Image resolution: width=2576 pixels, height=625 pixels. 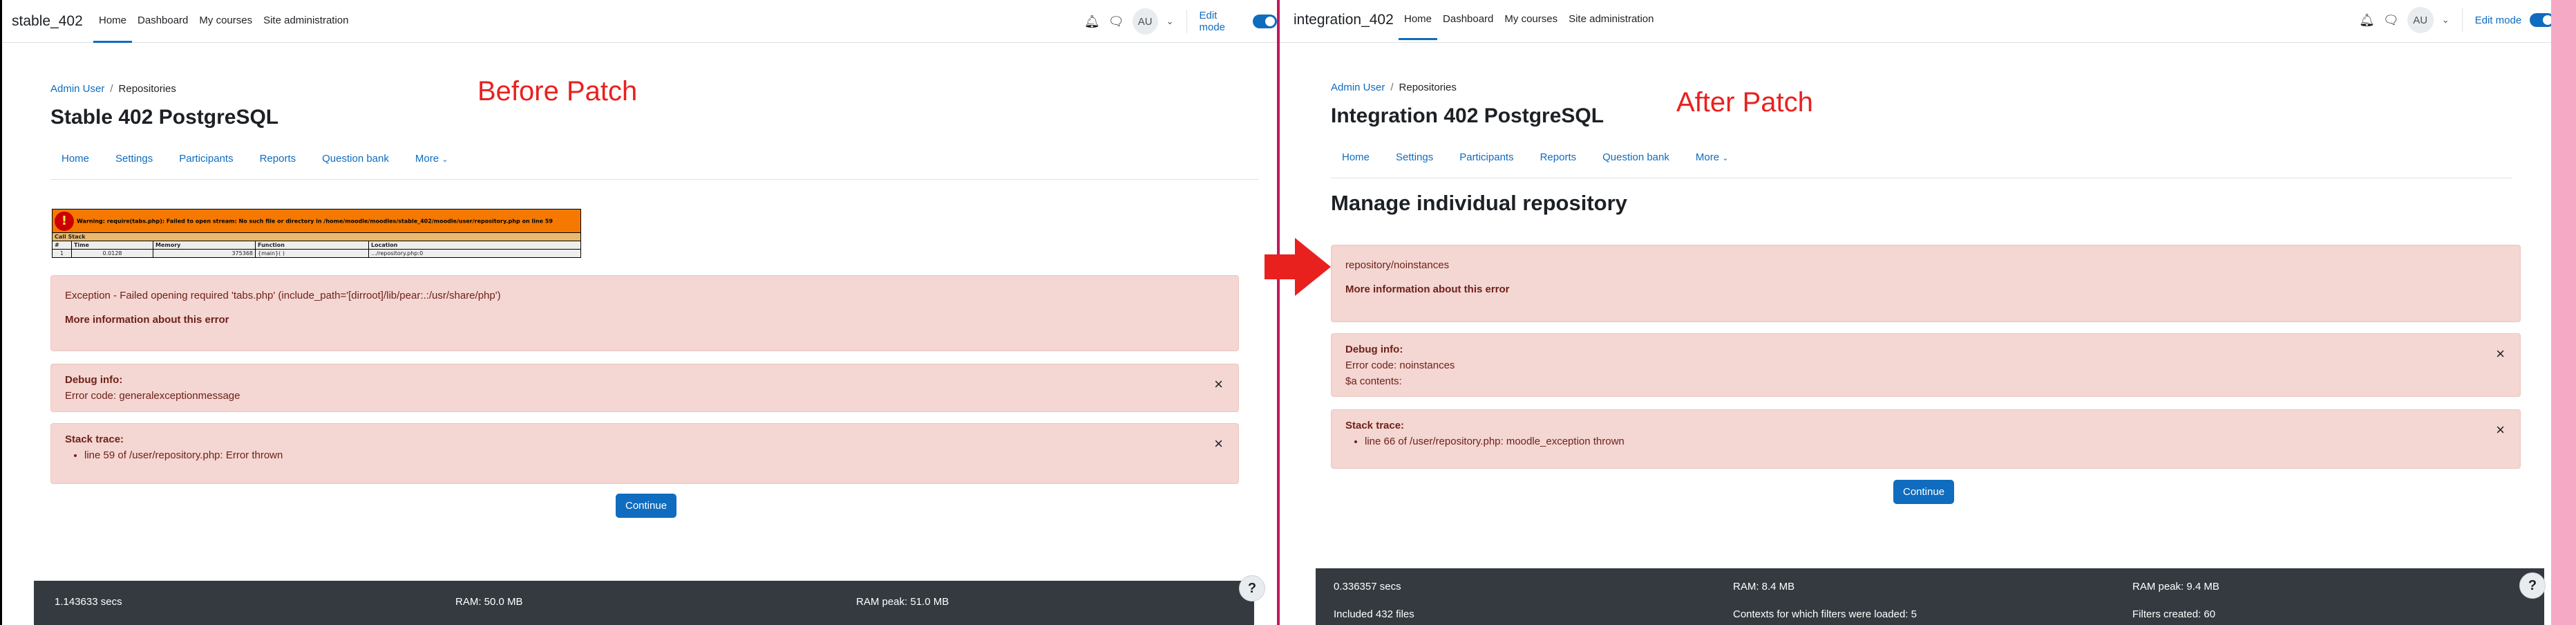 What do you see at coordinates (1397, 265) in the screenshot?
I see `exception-message: repository/noinstances` at bounding box center [1397, 265].